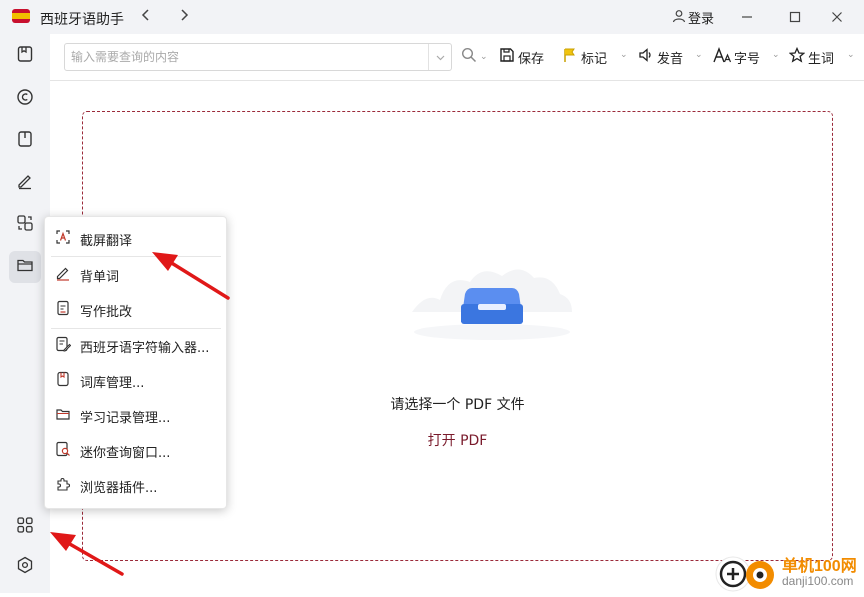 The height and width of the screenshot is (597, 864). I want to click on search-chevron-icon: ⌄, so click(484, 57).